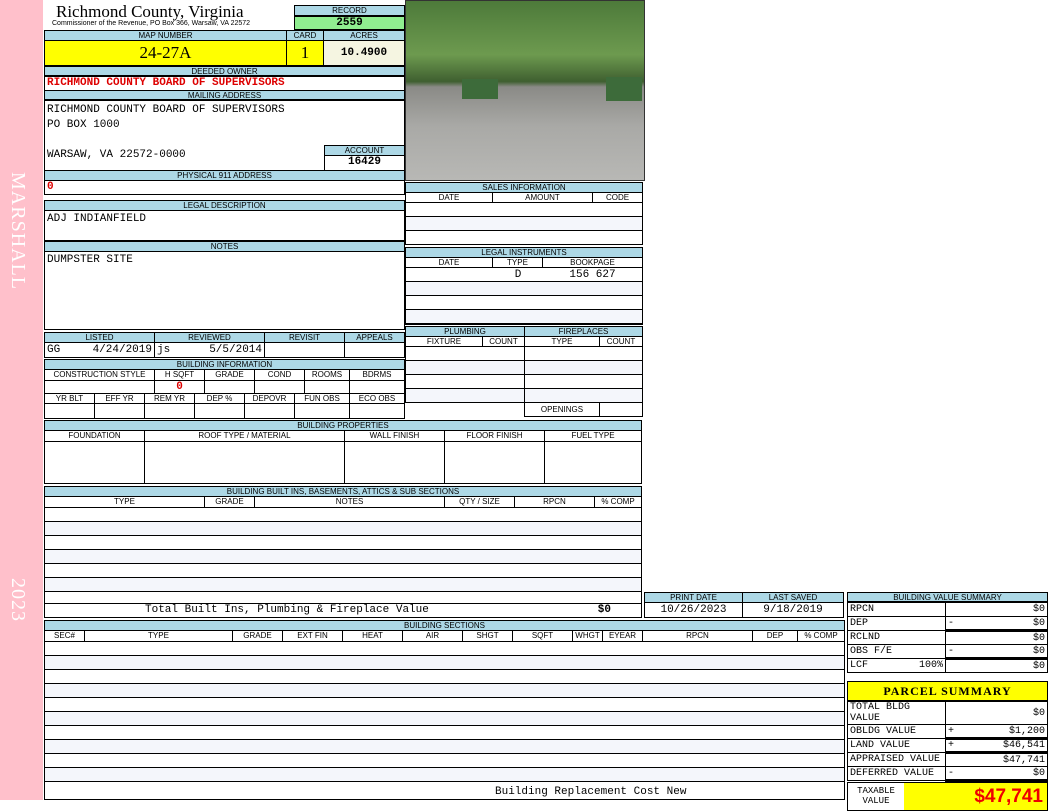 The image size is (1050, 811). What do you see at coordinates (245, 436) in the screenshot?
I see `col-roof: ROOF TYPE / MATERIAL` at bounding box center [245, 436].